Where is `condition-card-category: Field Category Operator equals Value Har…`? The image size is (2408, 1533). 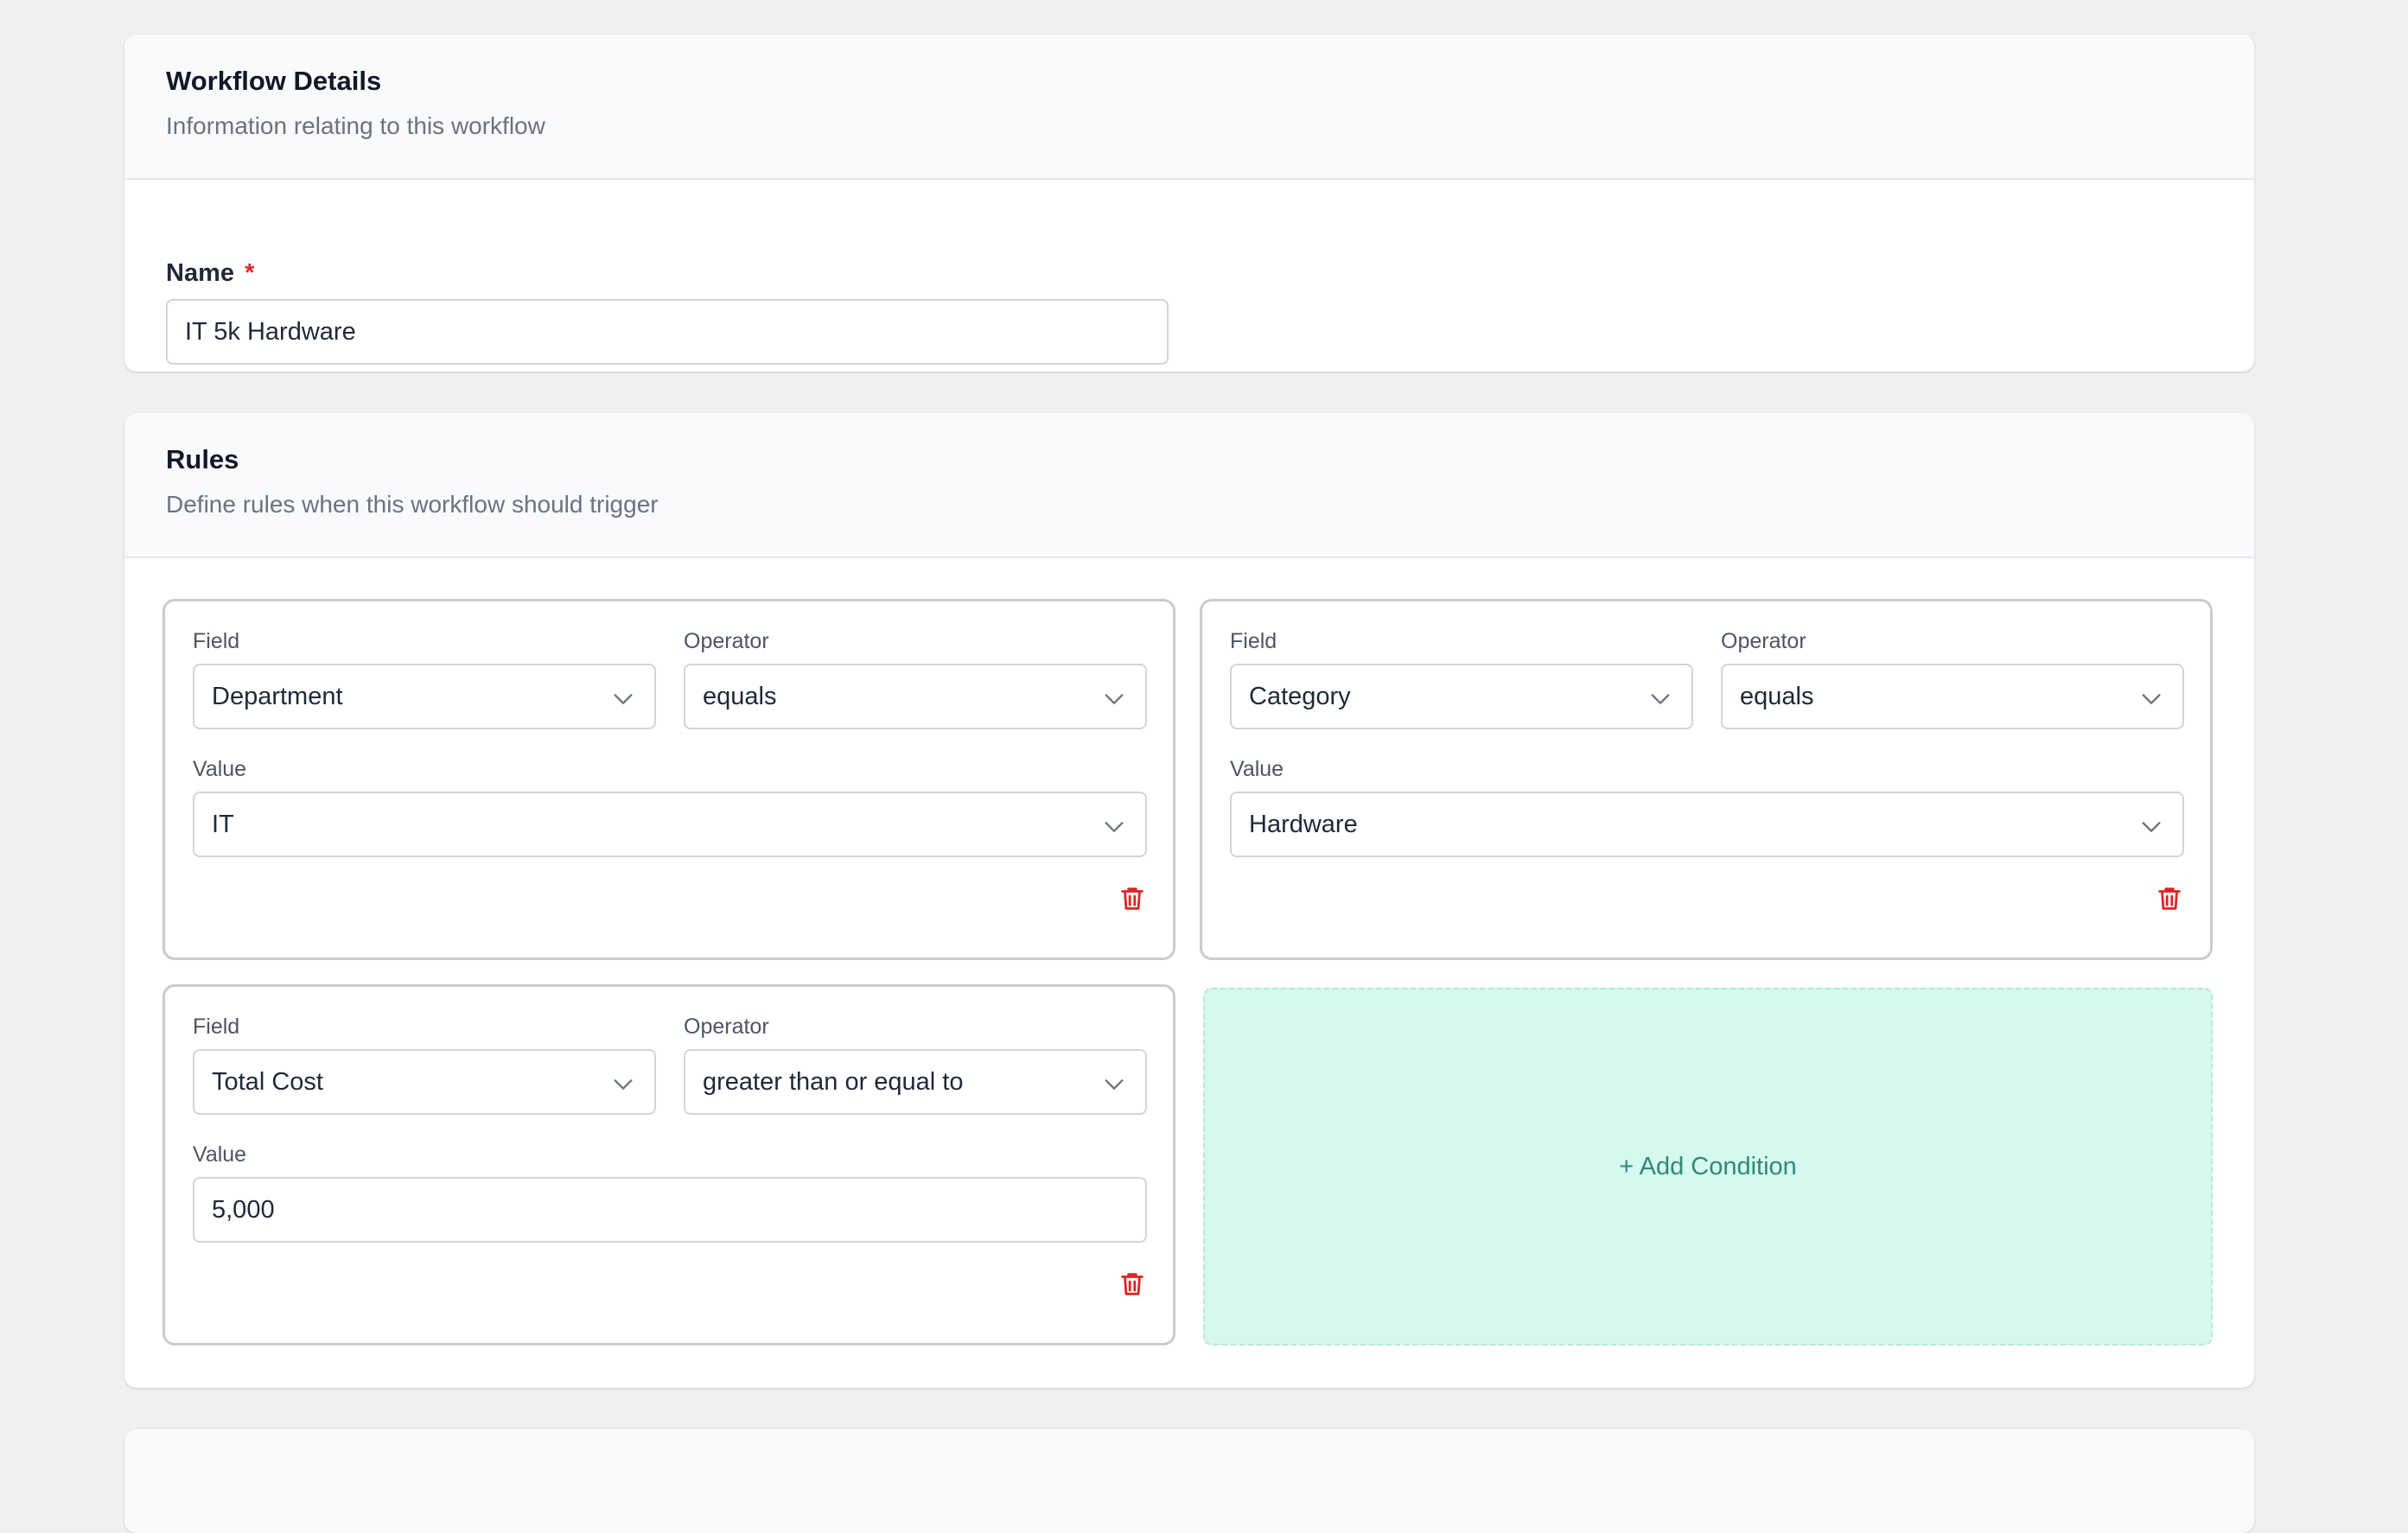
condition-card-category: Field Category Operator equals Value Har… is located at coordinates (1706, 780).